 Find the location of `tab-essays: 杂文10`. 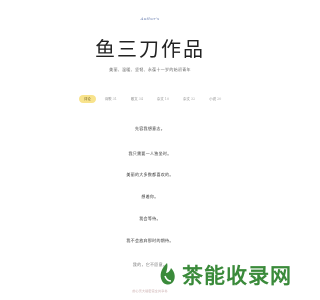

tab-essays: 杂文10 is located at coordinates (163, 99).